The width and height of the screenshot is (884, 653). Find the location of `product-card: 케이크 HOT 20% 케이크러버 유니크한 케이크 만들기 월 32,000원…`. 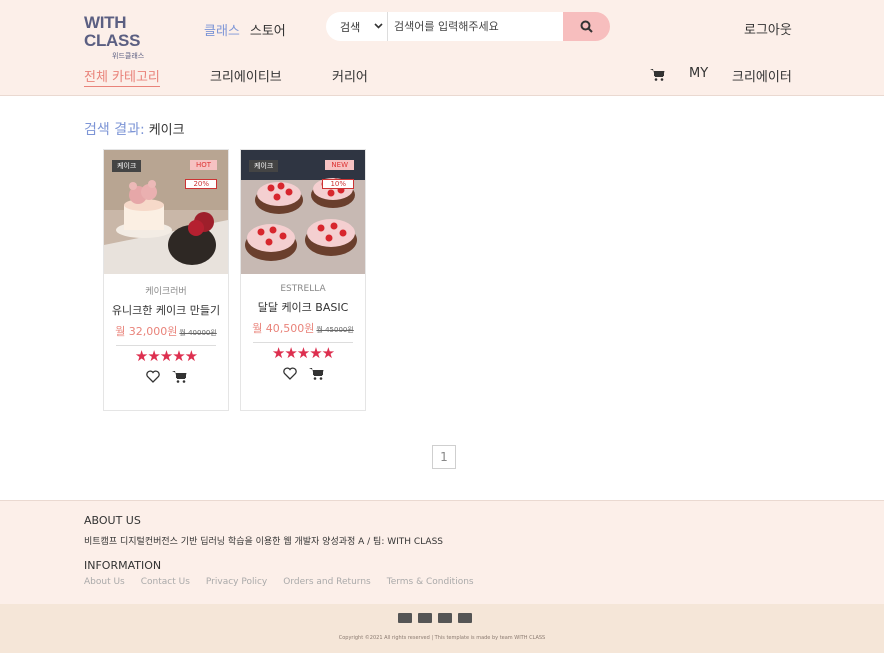

product-card: 케이크 HOT 20% 케이크러버 유니크한 케이크 만들기 월 32,000원… is located at coordinates (166, 280).